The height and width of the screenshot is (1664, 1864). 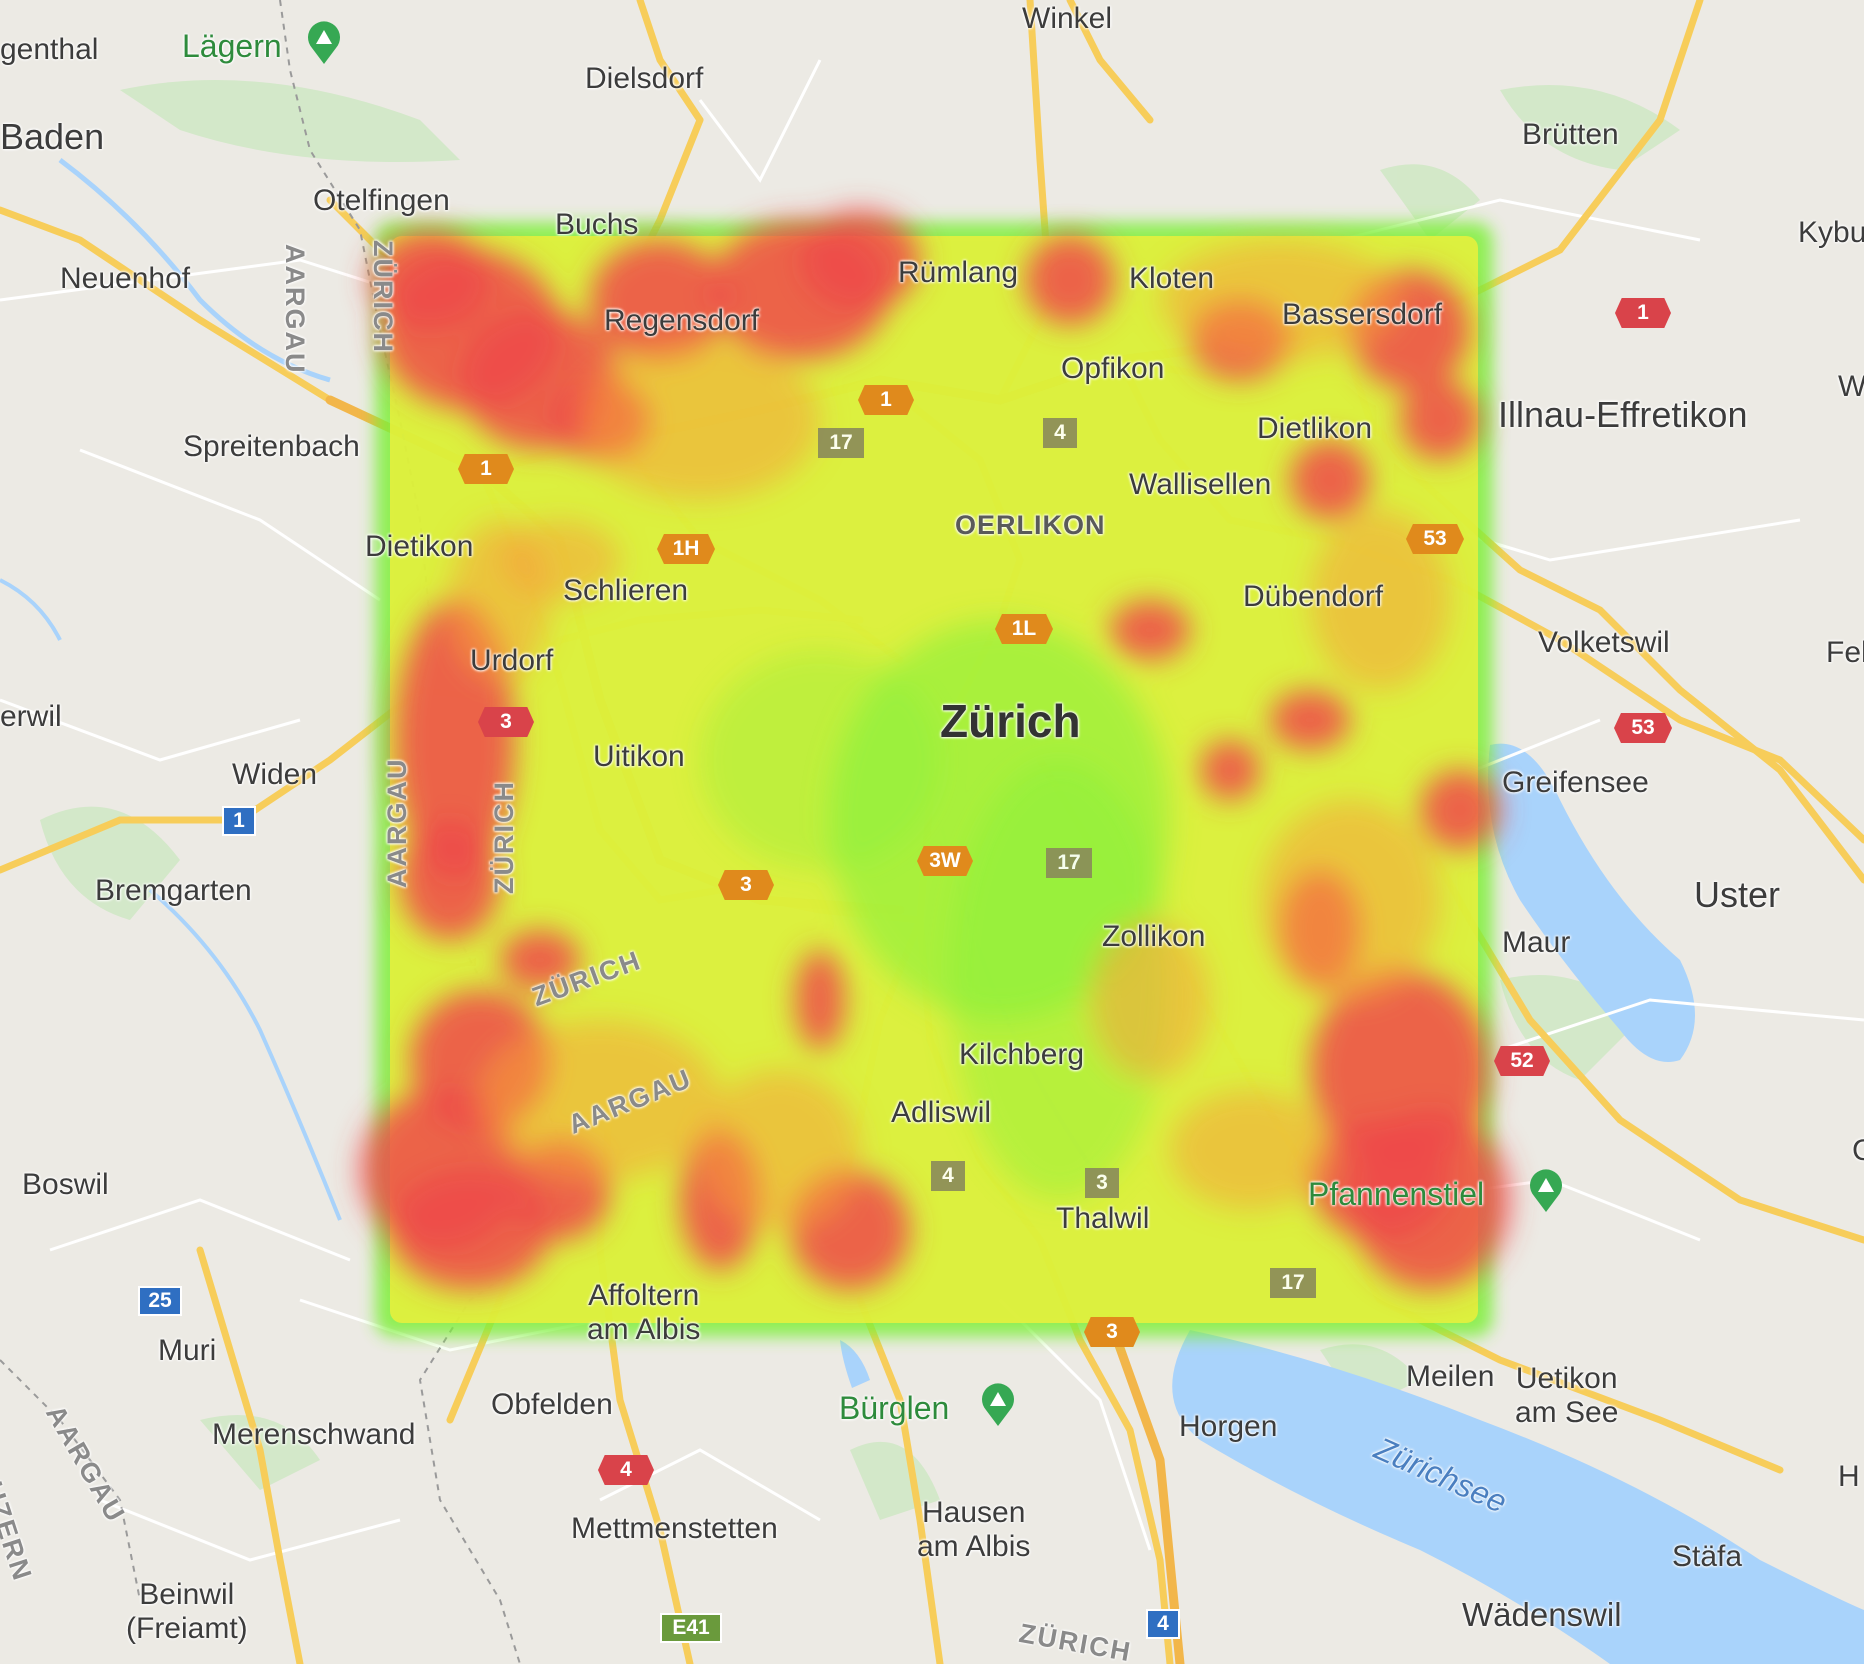 What do you see at coordinates (1435, 539) in the screenshot?
I see `road-shield-53: 53` at bounding box center [1435, 539].